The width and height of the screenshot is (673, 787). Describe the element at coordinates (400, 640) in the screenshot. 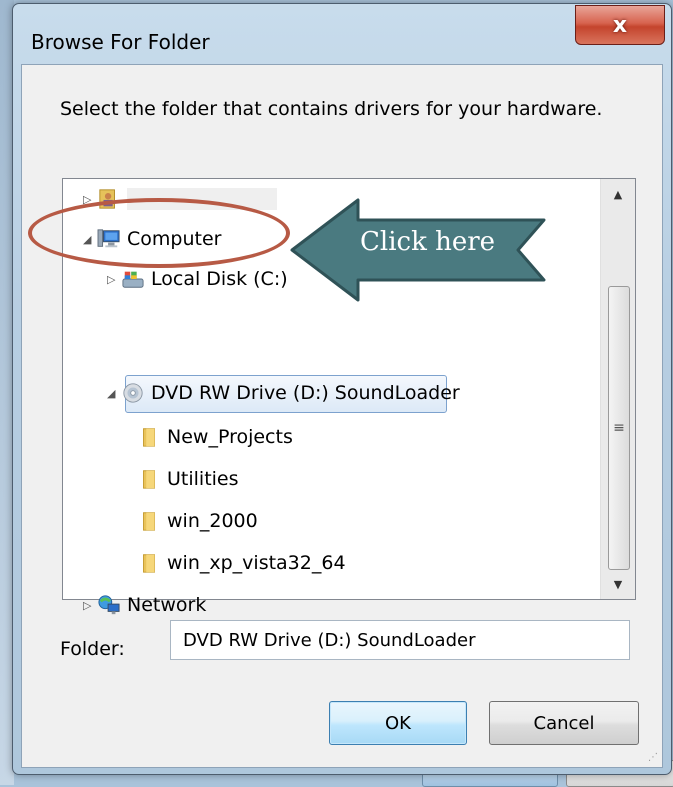

I see `folder-input: DVD RW Drive (D:) SoundLoader` at that location.